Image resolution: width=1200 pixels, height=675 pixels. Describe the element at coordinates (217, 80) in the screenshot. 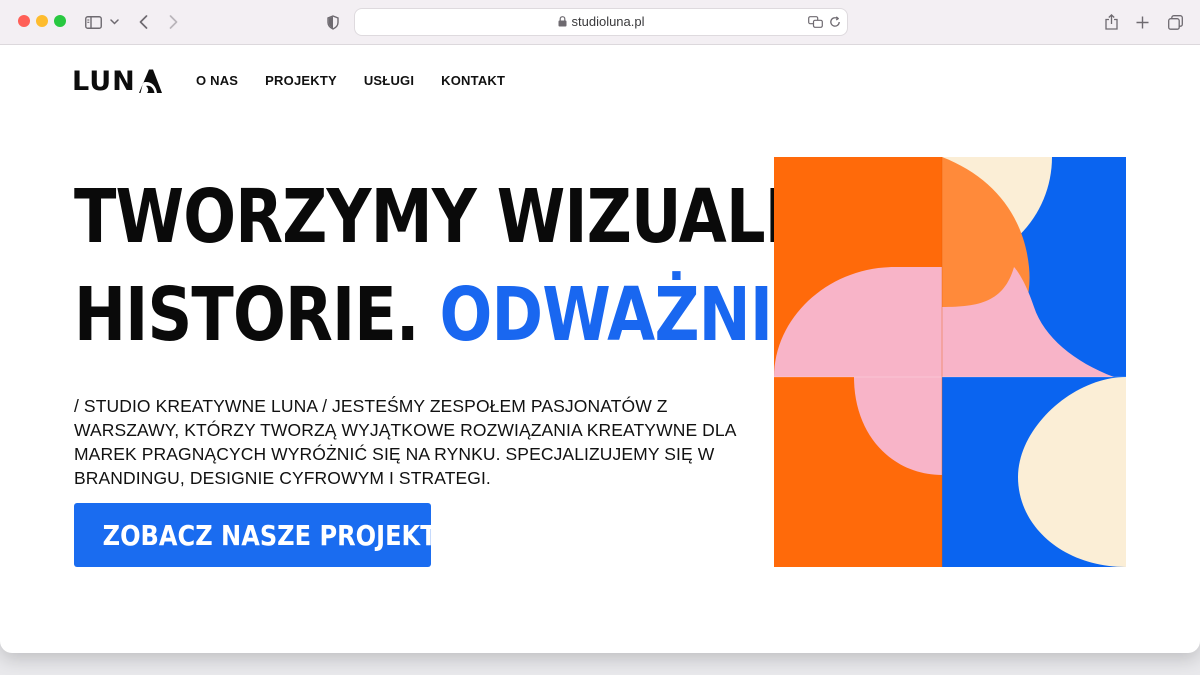

I see `nav-link-o-nas: O NAS` at that location.